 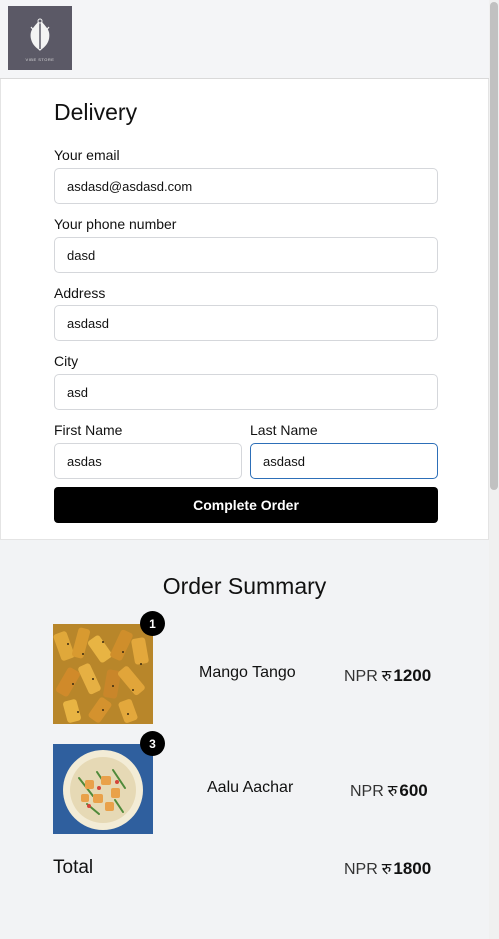 What do you see at coordinates (152, 743) in the screenshot?
I see `item-quantity-badge: 3` at bounding box center [152, 743].